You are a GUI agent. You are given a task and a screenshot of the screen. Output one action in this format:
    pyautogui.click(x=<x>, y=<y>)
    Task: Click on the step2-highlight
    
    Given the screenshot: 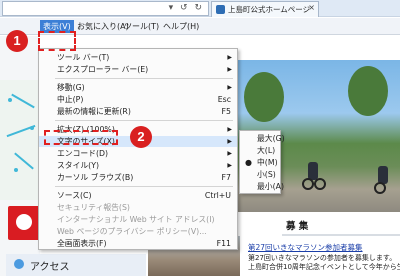 What is the action you would take?
    pyautogui.click(x=81, y=137)
    